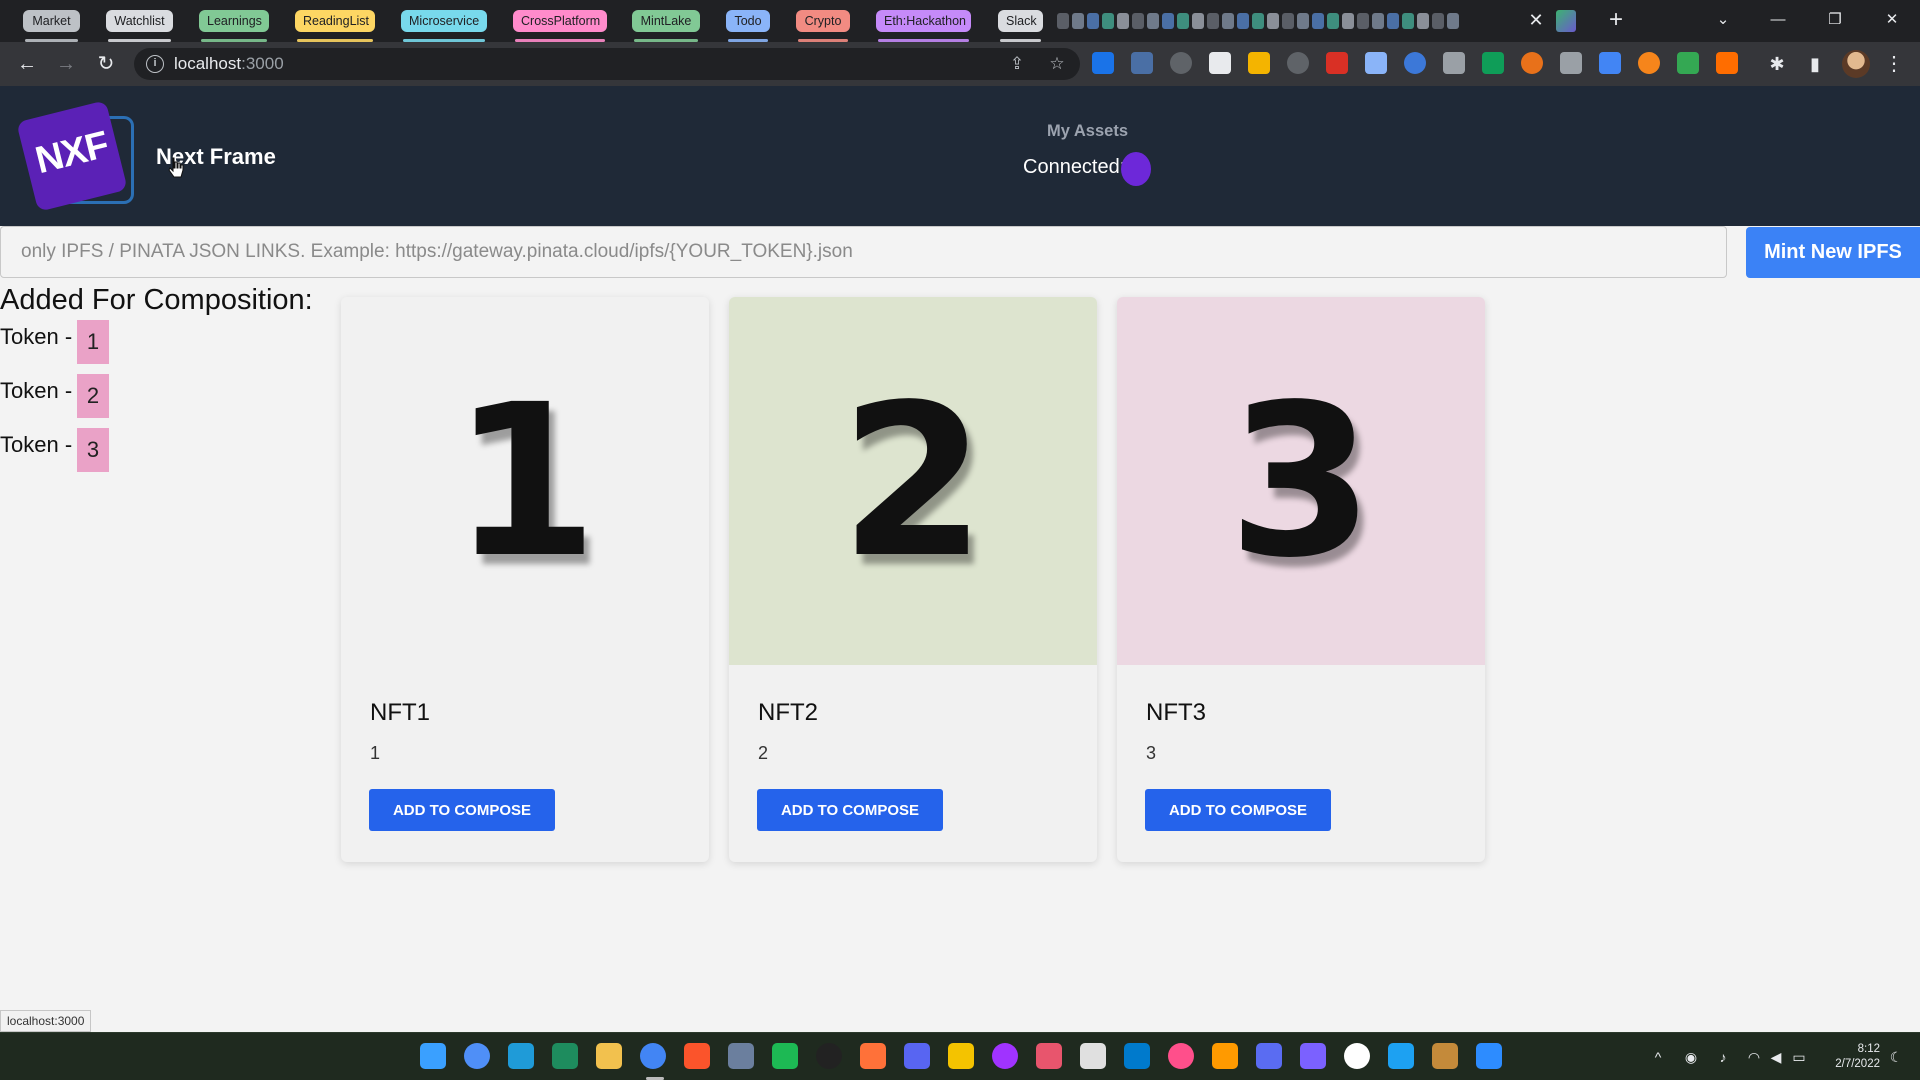 This screenshot has width=1920, height=1080. I want to click on tab-group-slack: Slack, so click(1020, 26).